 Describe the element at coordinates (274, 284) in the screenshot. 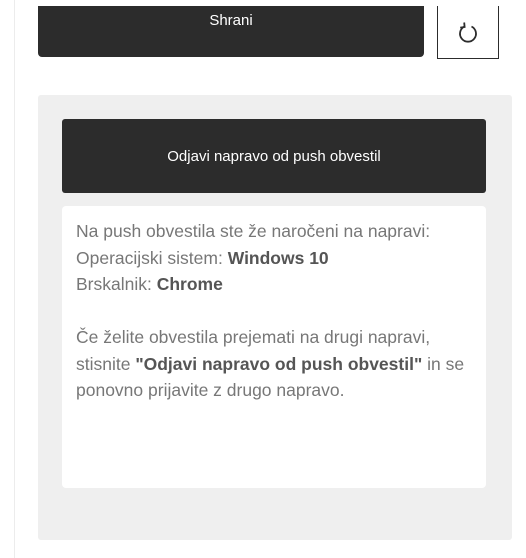

I see `browser-line: Brskalnik: Chrome` at that location.